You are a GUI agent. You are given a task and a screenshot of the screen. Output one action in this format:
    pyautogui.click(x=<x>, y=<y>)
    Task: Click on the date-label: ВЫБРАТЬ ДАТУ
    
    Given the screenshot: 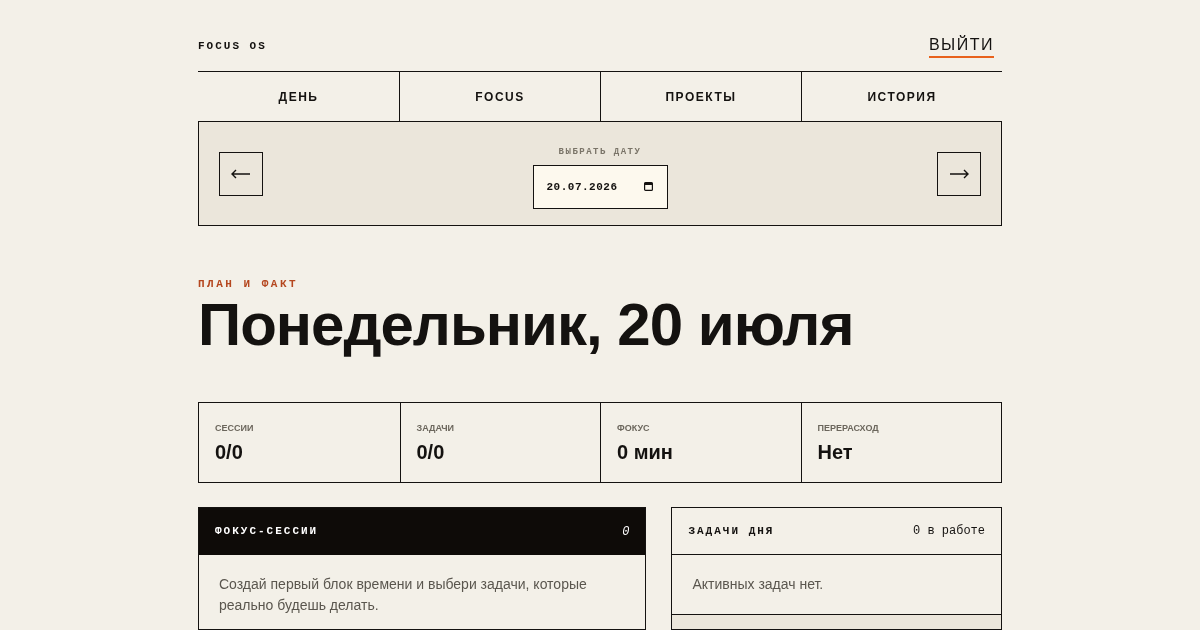 What is the action you would take?
    pyautogui.click(x=600, y=153)
    